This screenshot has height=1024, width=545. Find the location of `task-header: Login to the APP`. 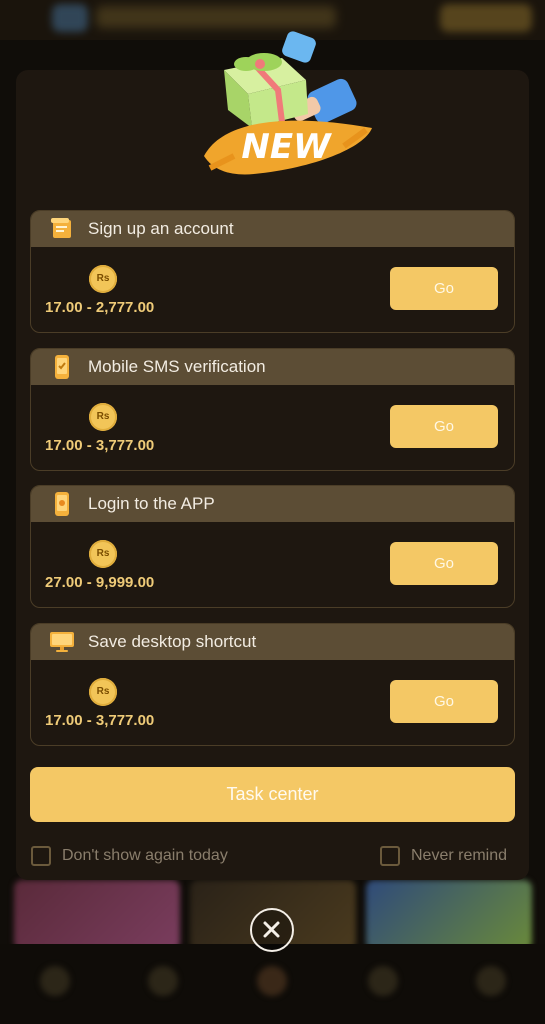

task-header: Login to the APP is located at coordinates (272, 504).